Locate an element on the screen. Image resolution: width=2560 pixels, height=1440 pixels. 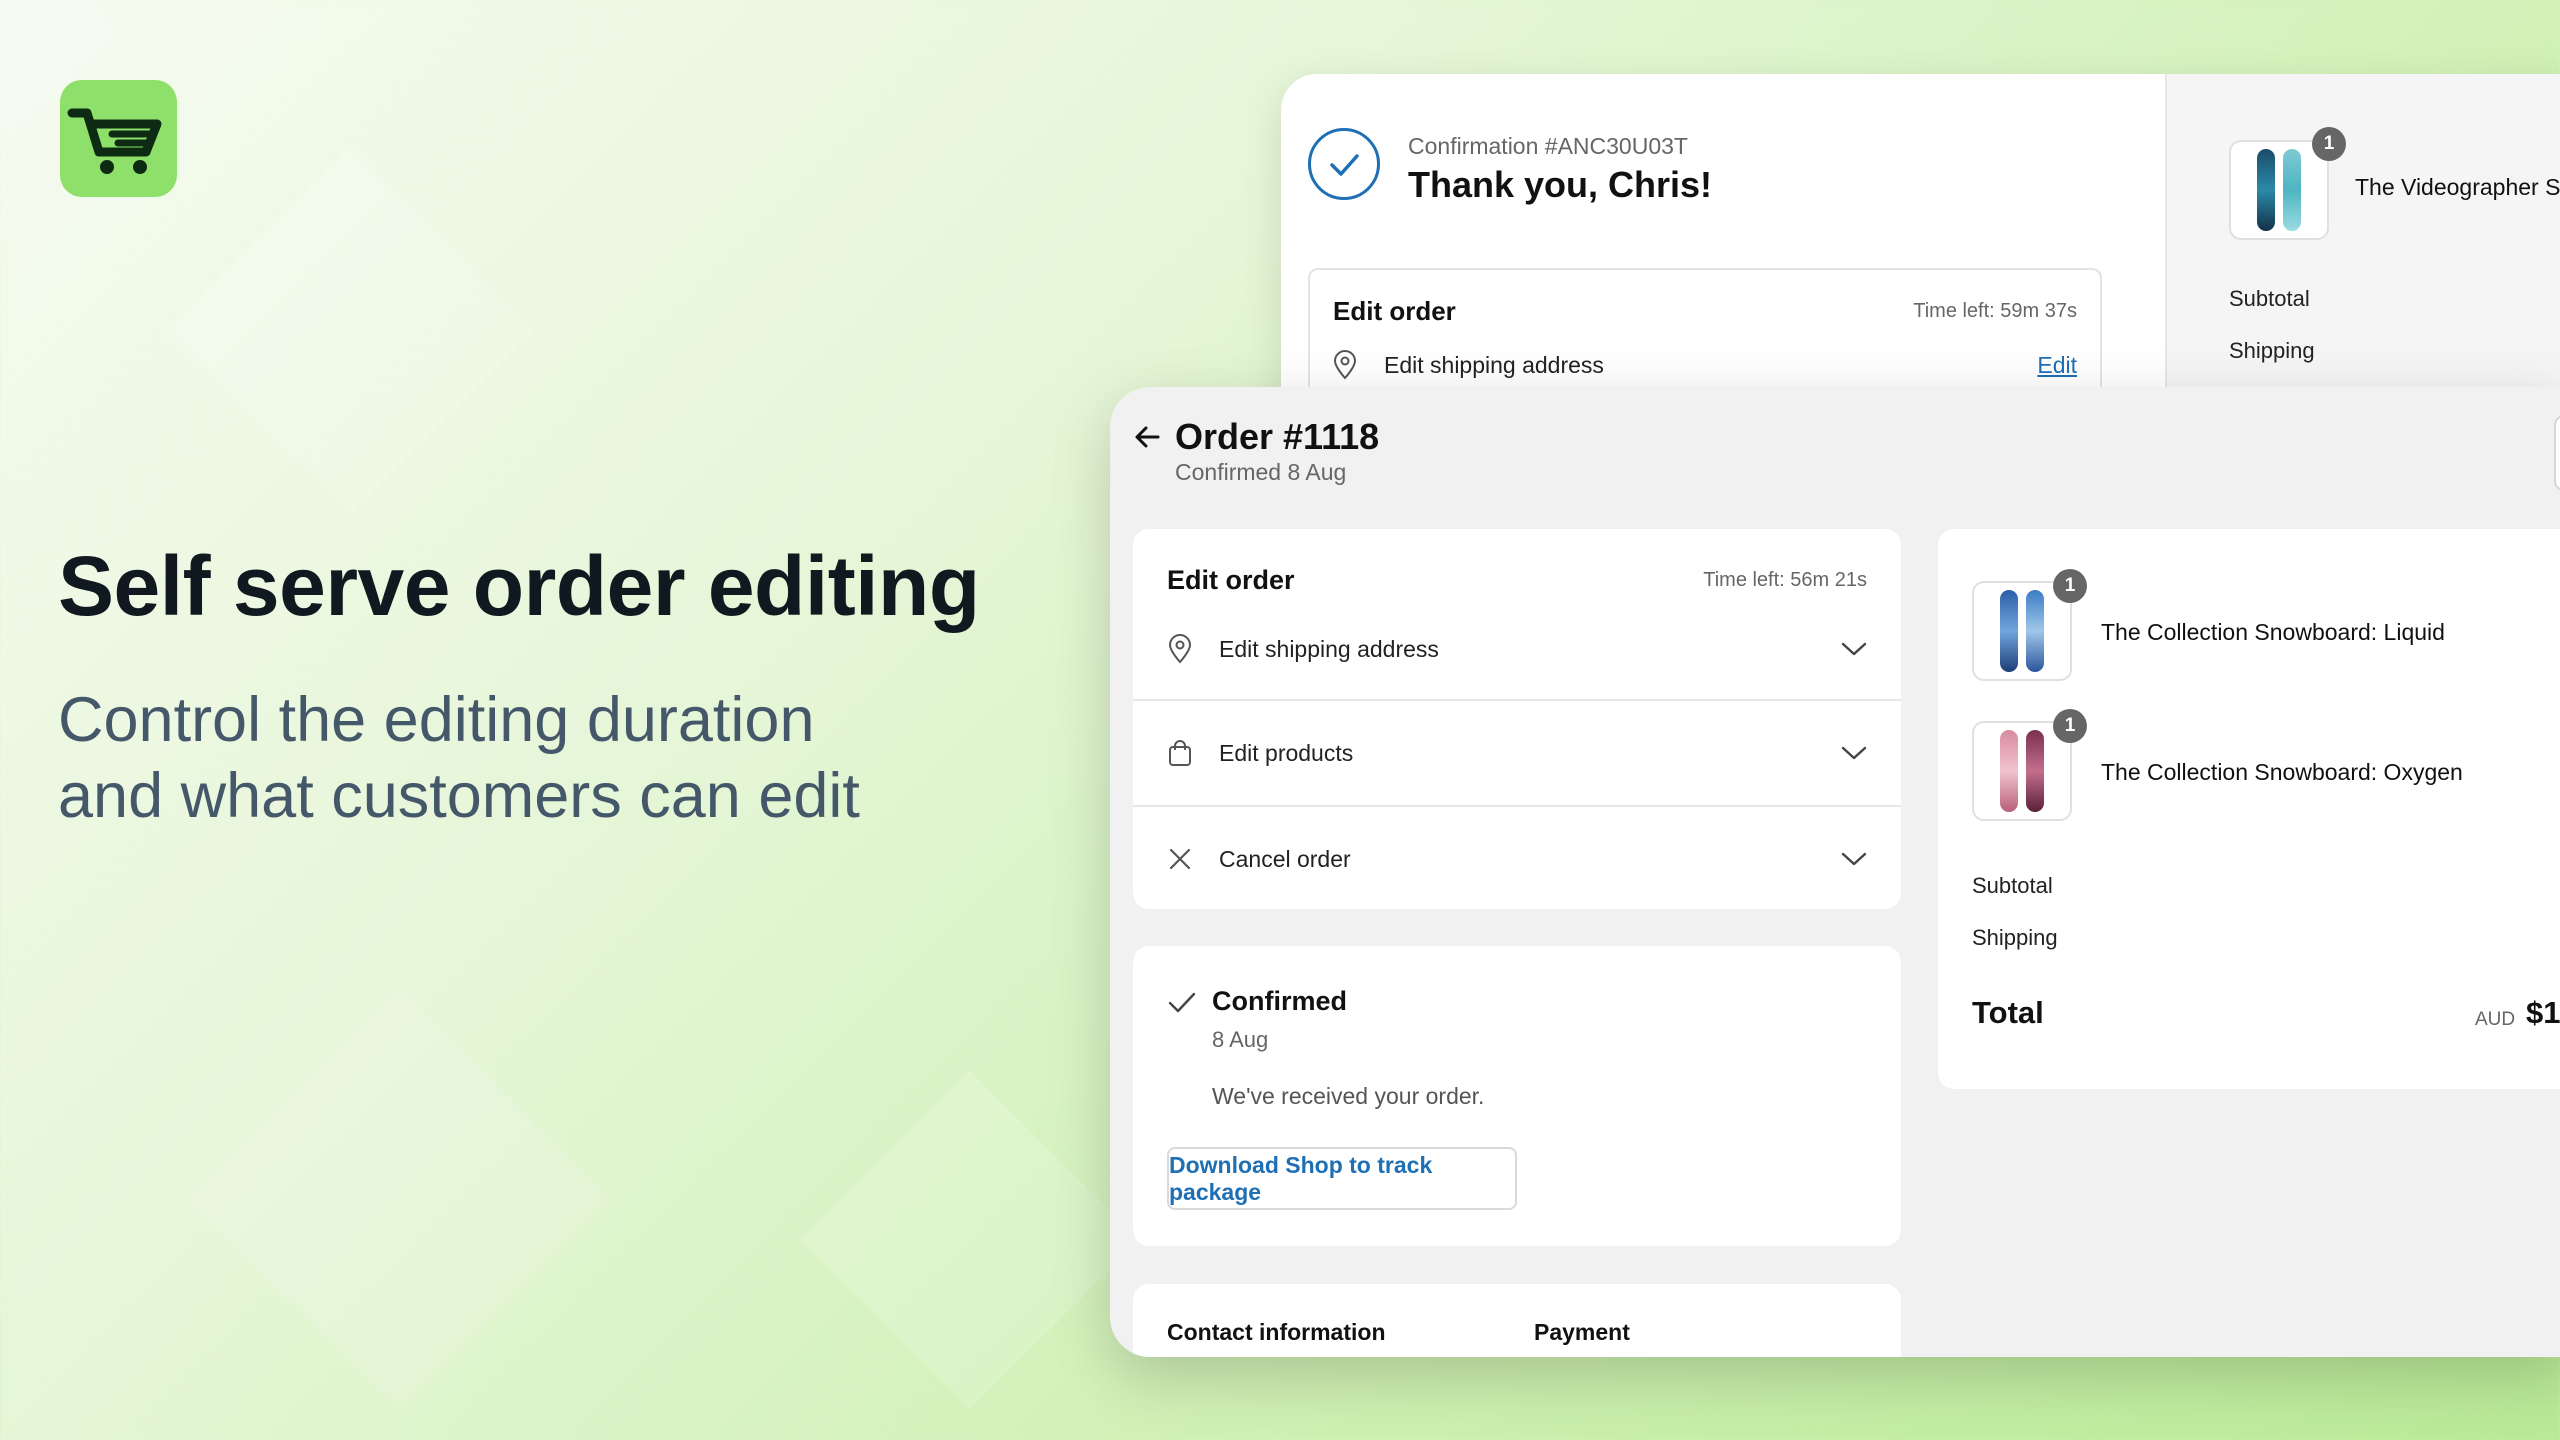
total-value: $1 is located at coordinates (2543, 1012).